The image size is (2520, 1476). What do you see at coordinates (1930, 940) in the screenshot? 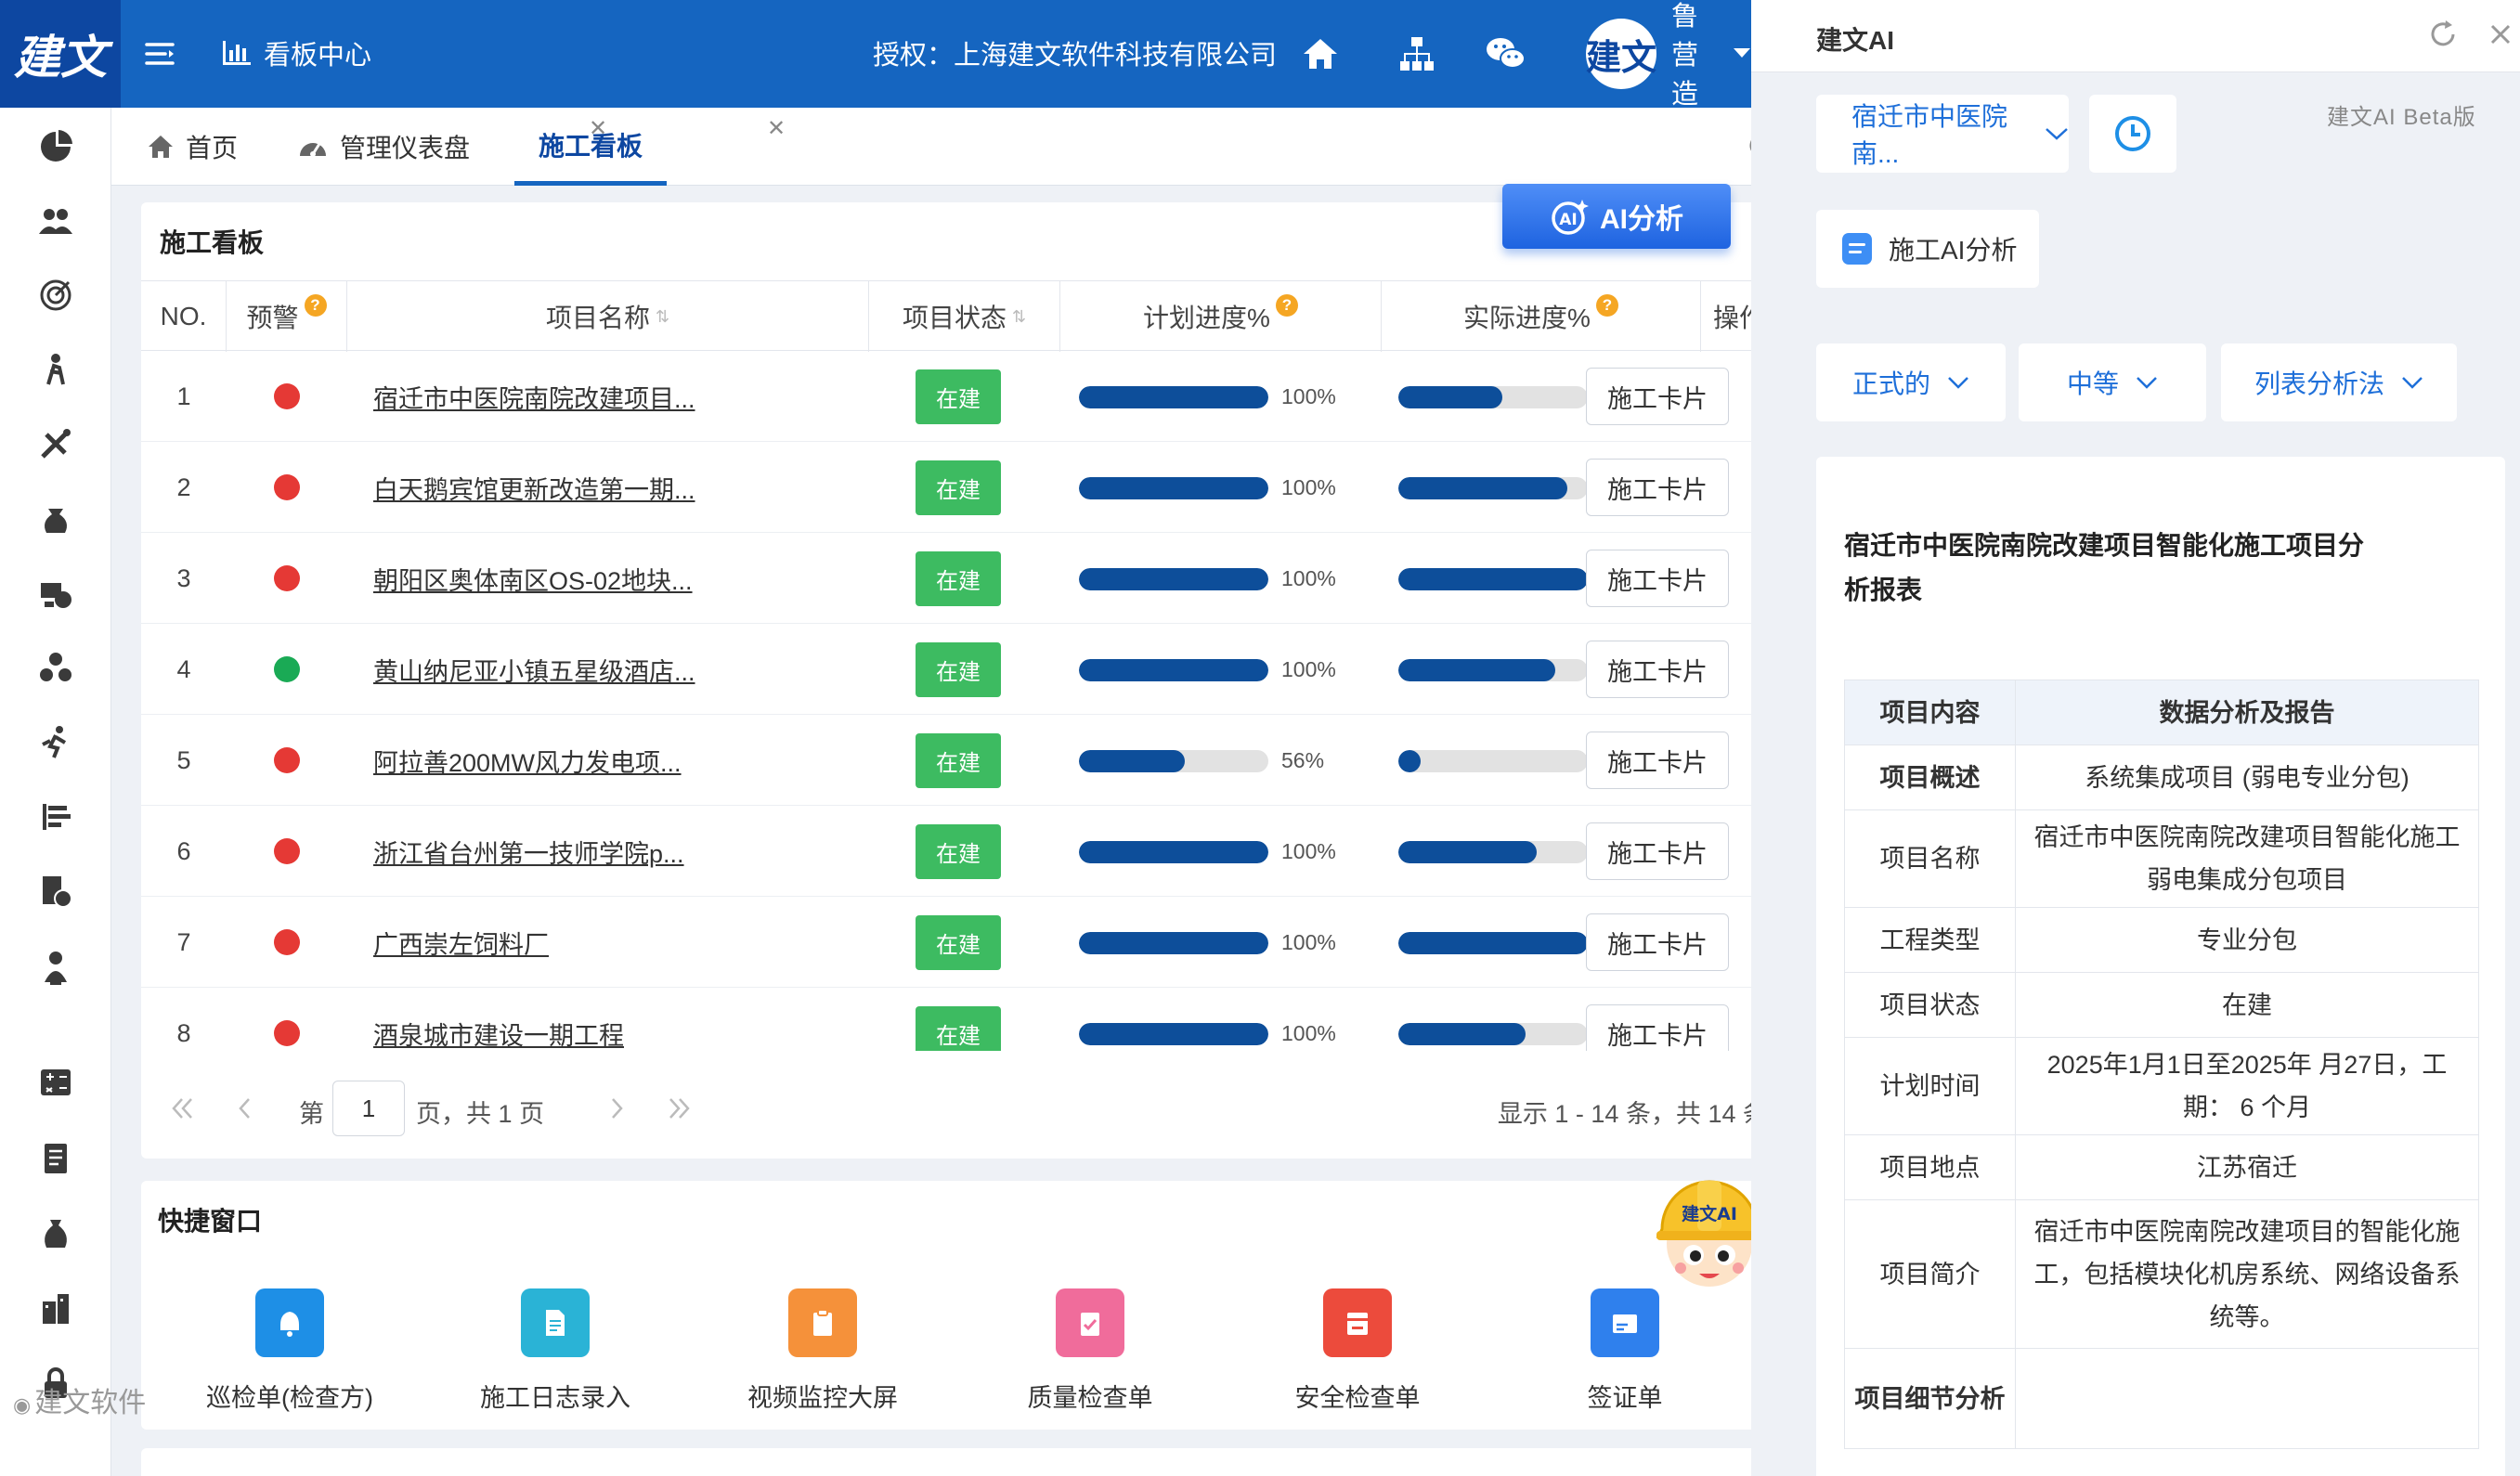
I see `report-key: 工程类型` at bounding box center [1930, 940].